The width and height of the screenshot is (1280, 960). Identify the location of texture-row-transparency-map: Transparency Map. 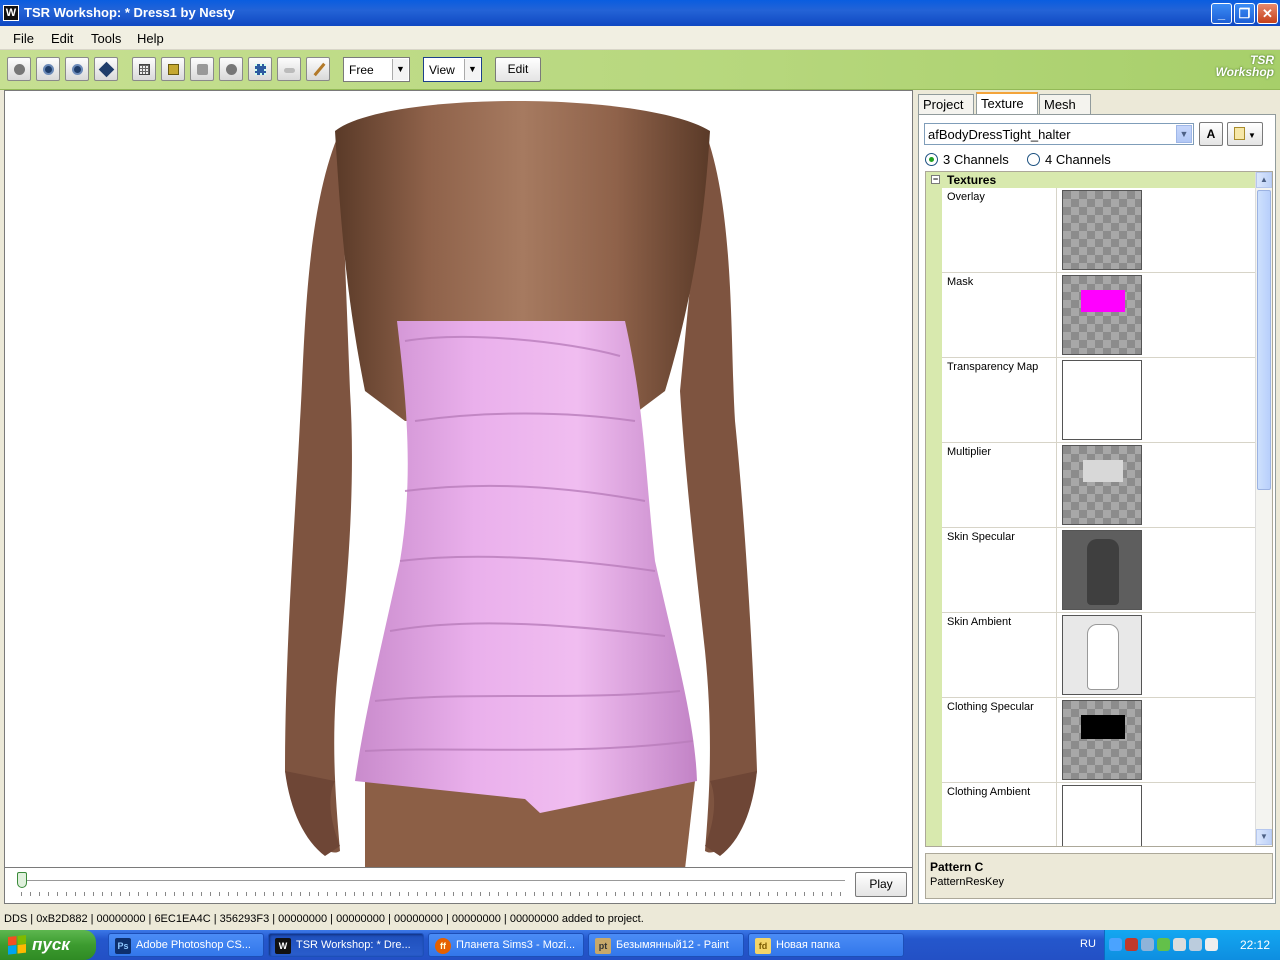
(1099, 400).